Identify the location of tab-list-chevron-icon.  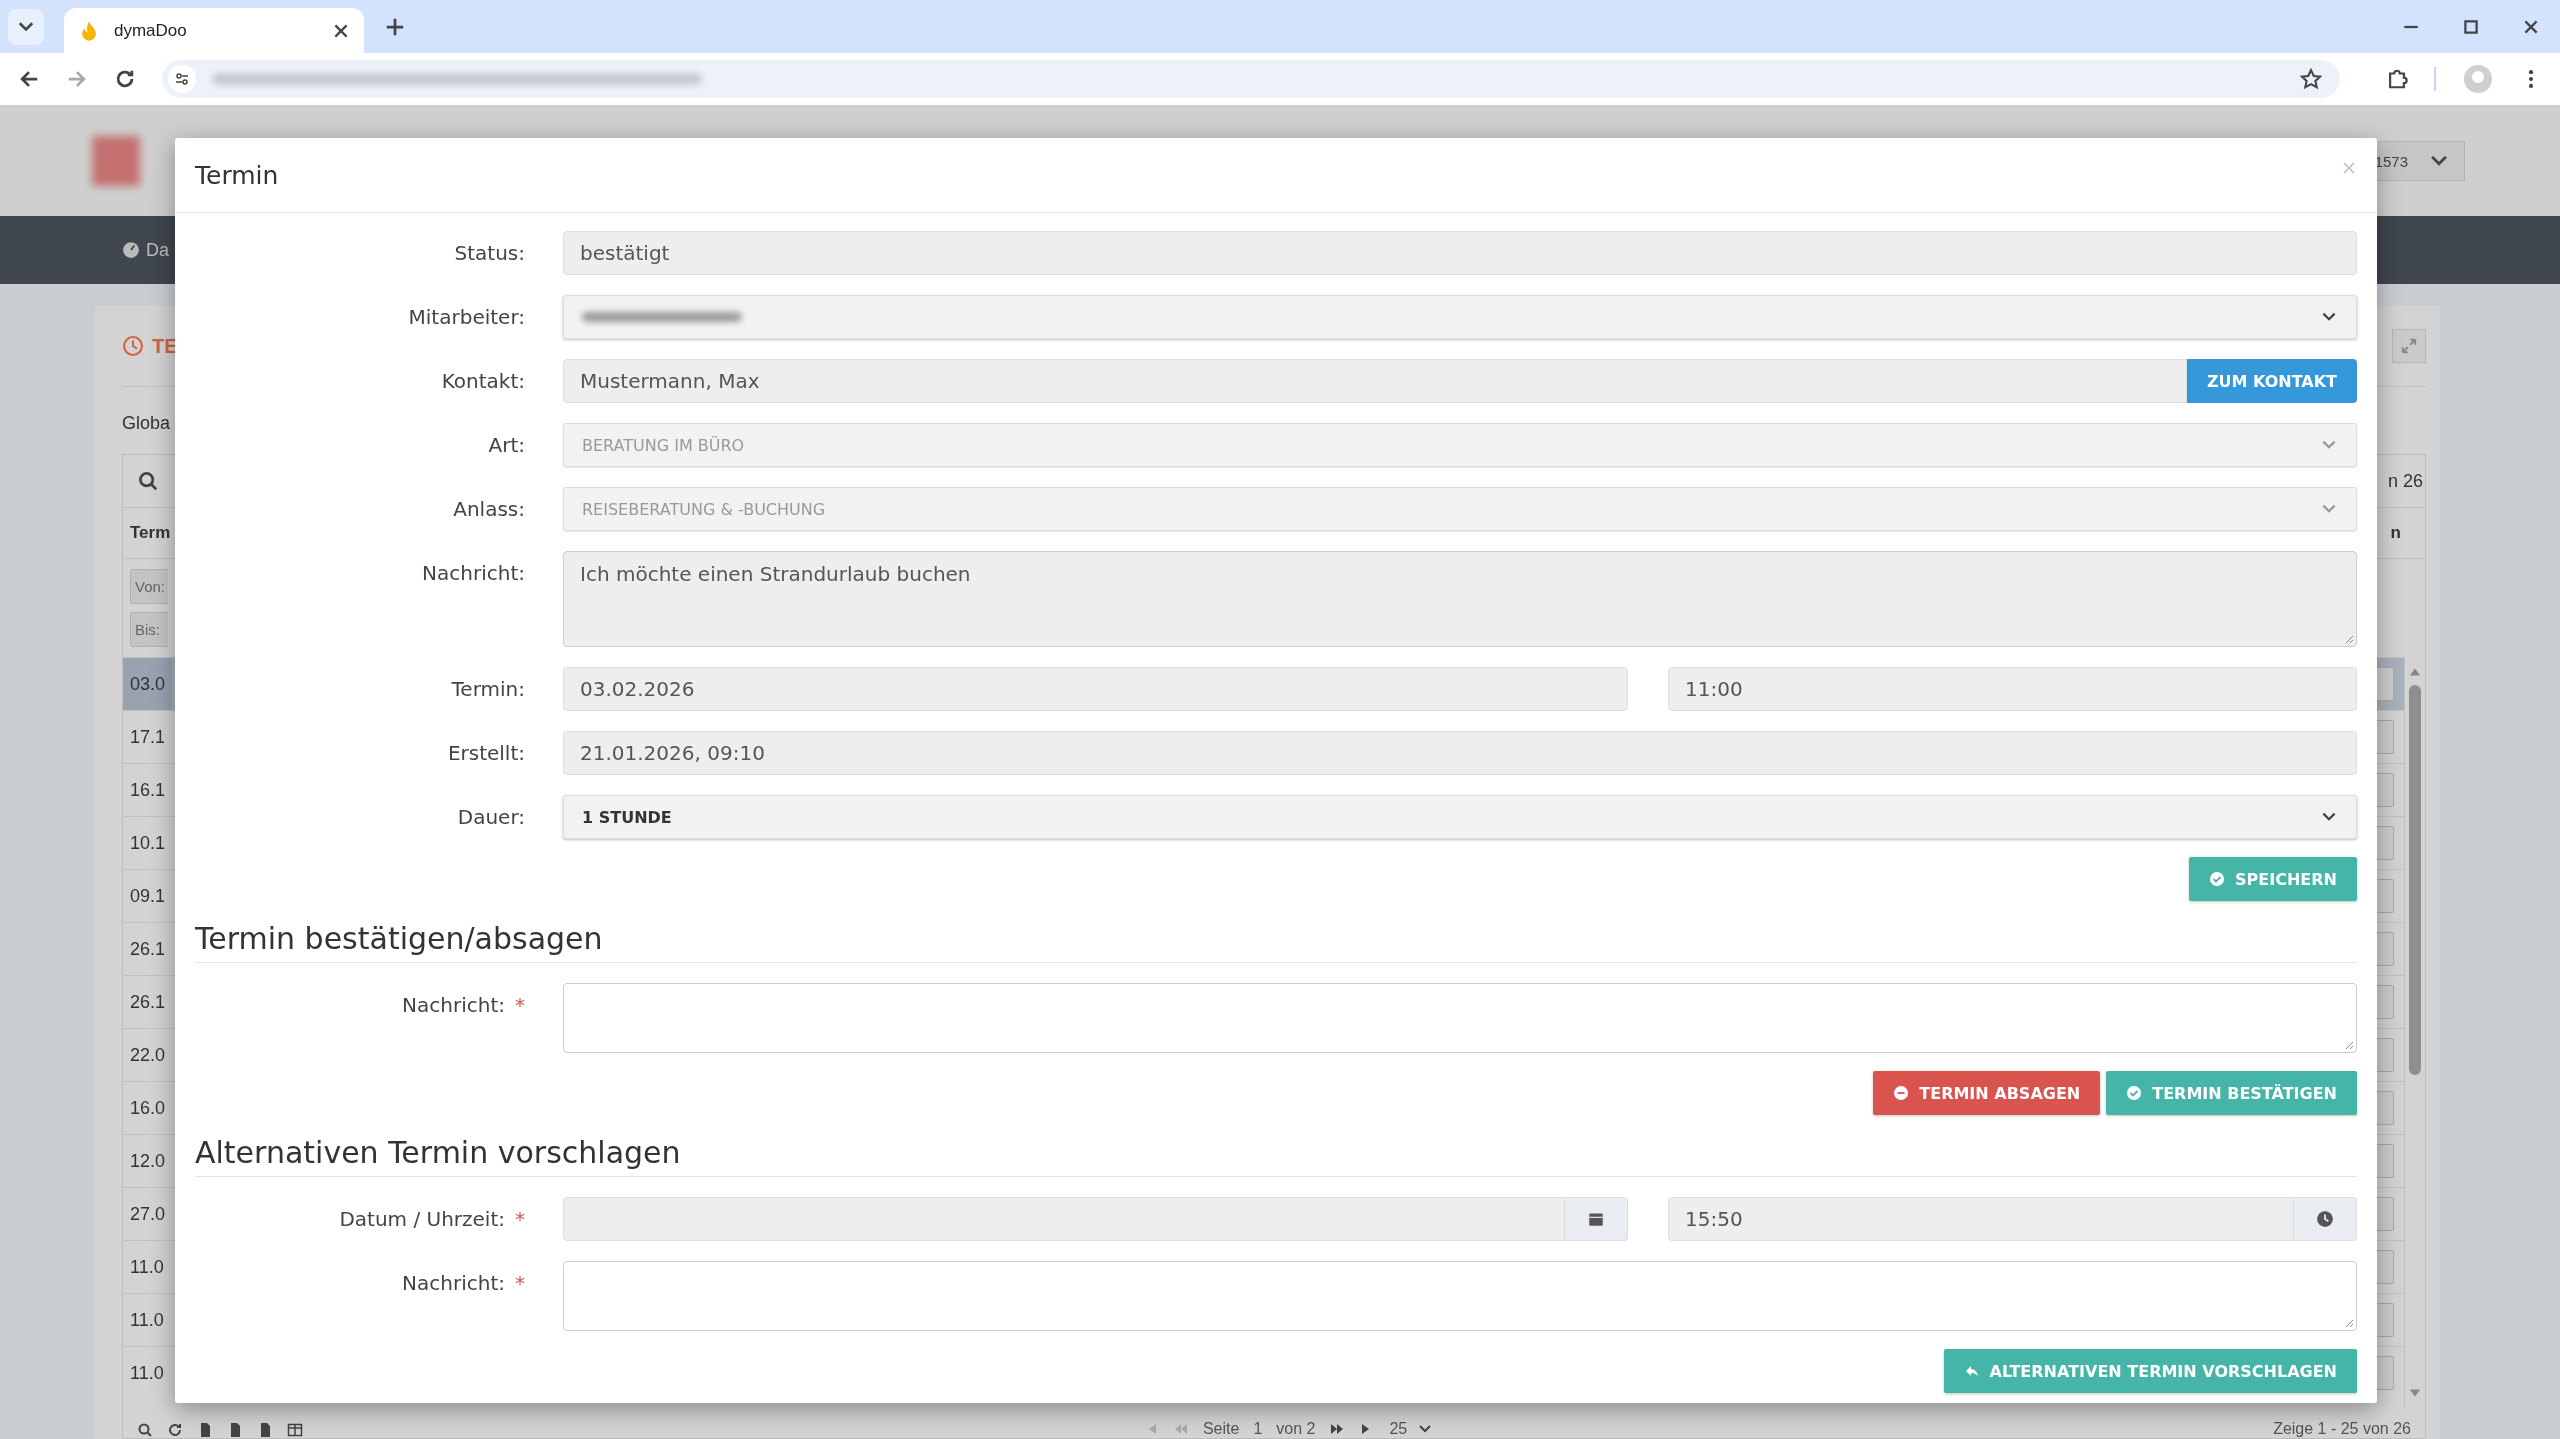
(26, 26).